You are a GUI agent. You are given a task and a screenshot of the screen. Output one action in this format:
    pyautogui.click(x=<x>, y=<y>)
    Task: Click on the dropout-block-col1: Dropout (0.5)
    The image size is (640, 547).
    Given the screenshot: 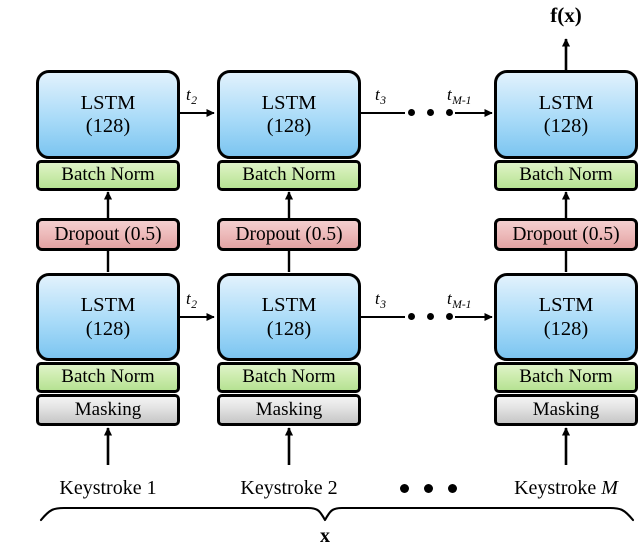 What is the action you would take?
    pyautogui.click(x=108, y=234)
    